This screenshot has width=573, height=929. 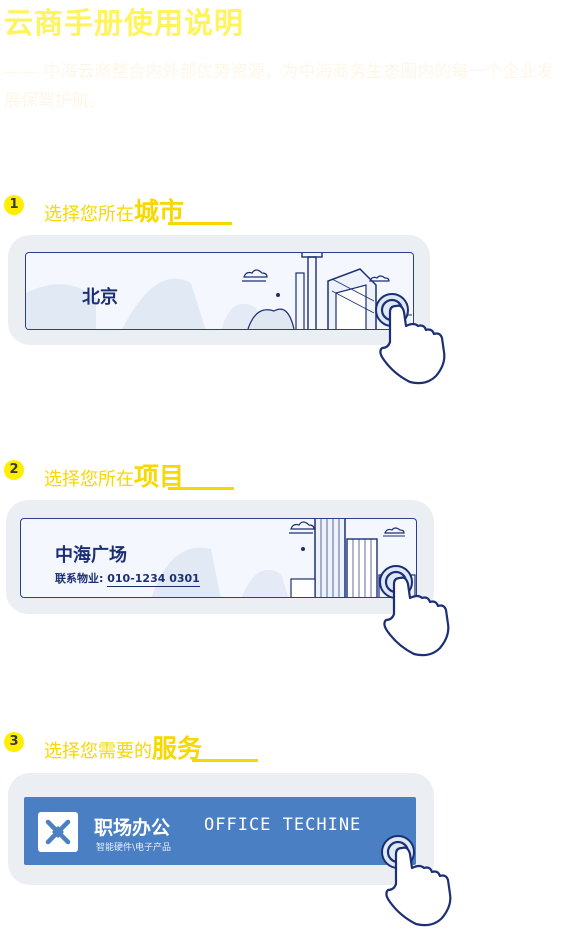 I want to click on page-title: 云商手册使用说明, so click(x=124, y=23).